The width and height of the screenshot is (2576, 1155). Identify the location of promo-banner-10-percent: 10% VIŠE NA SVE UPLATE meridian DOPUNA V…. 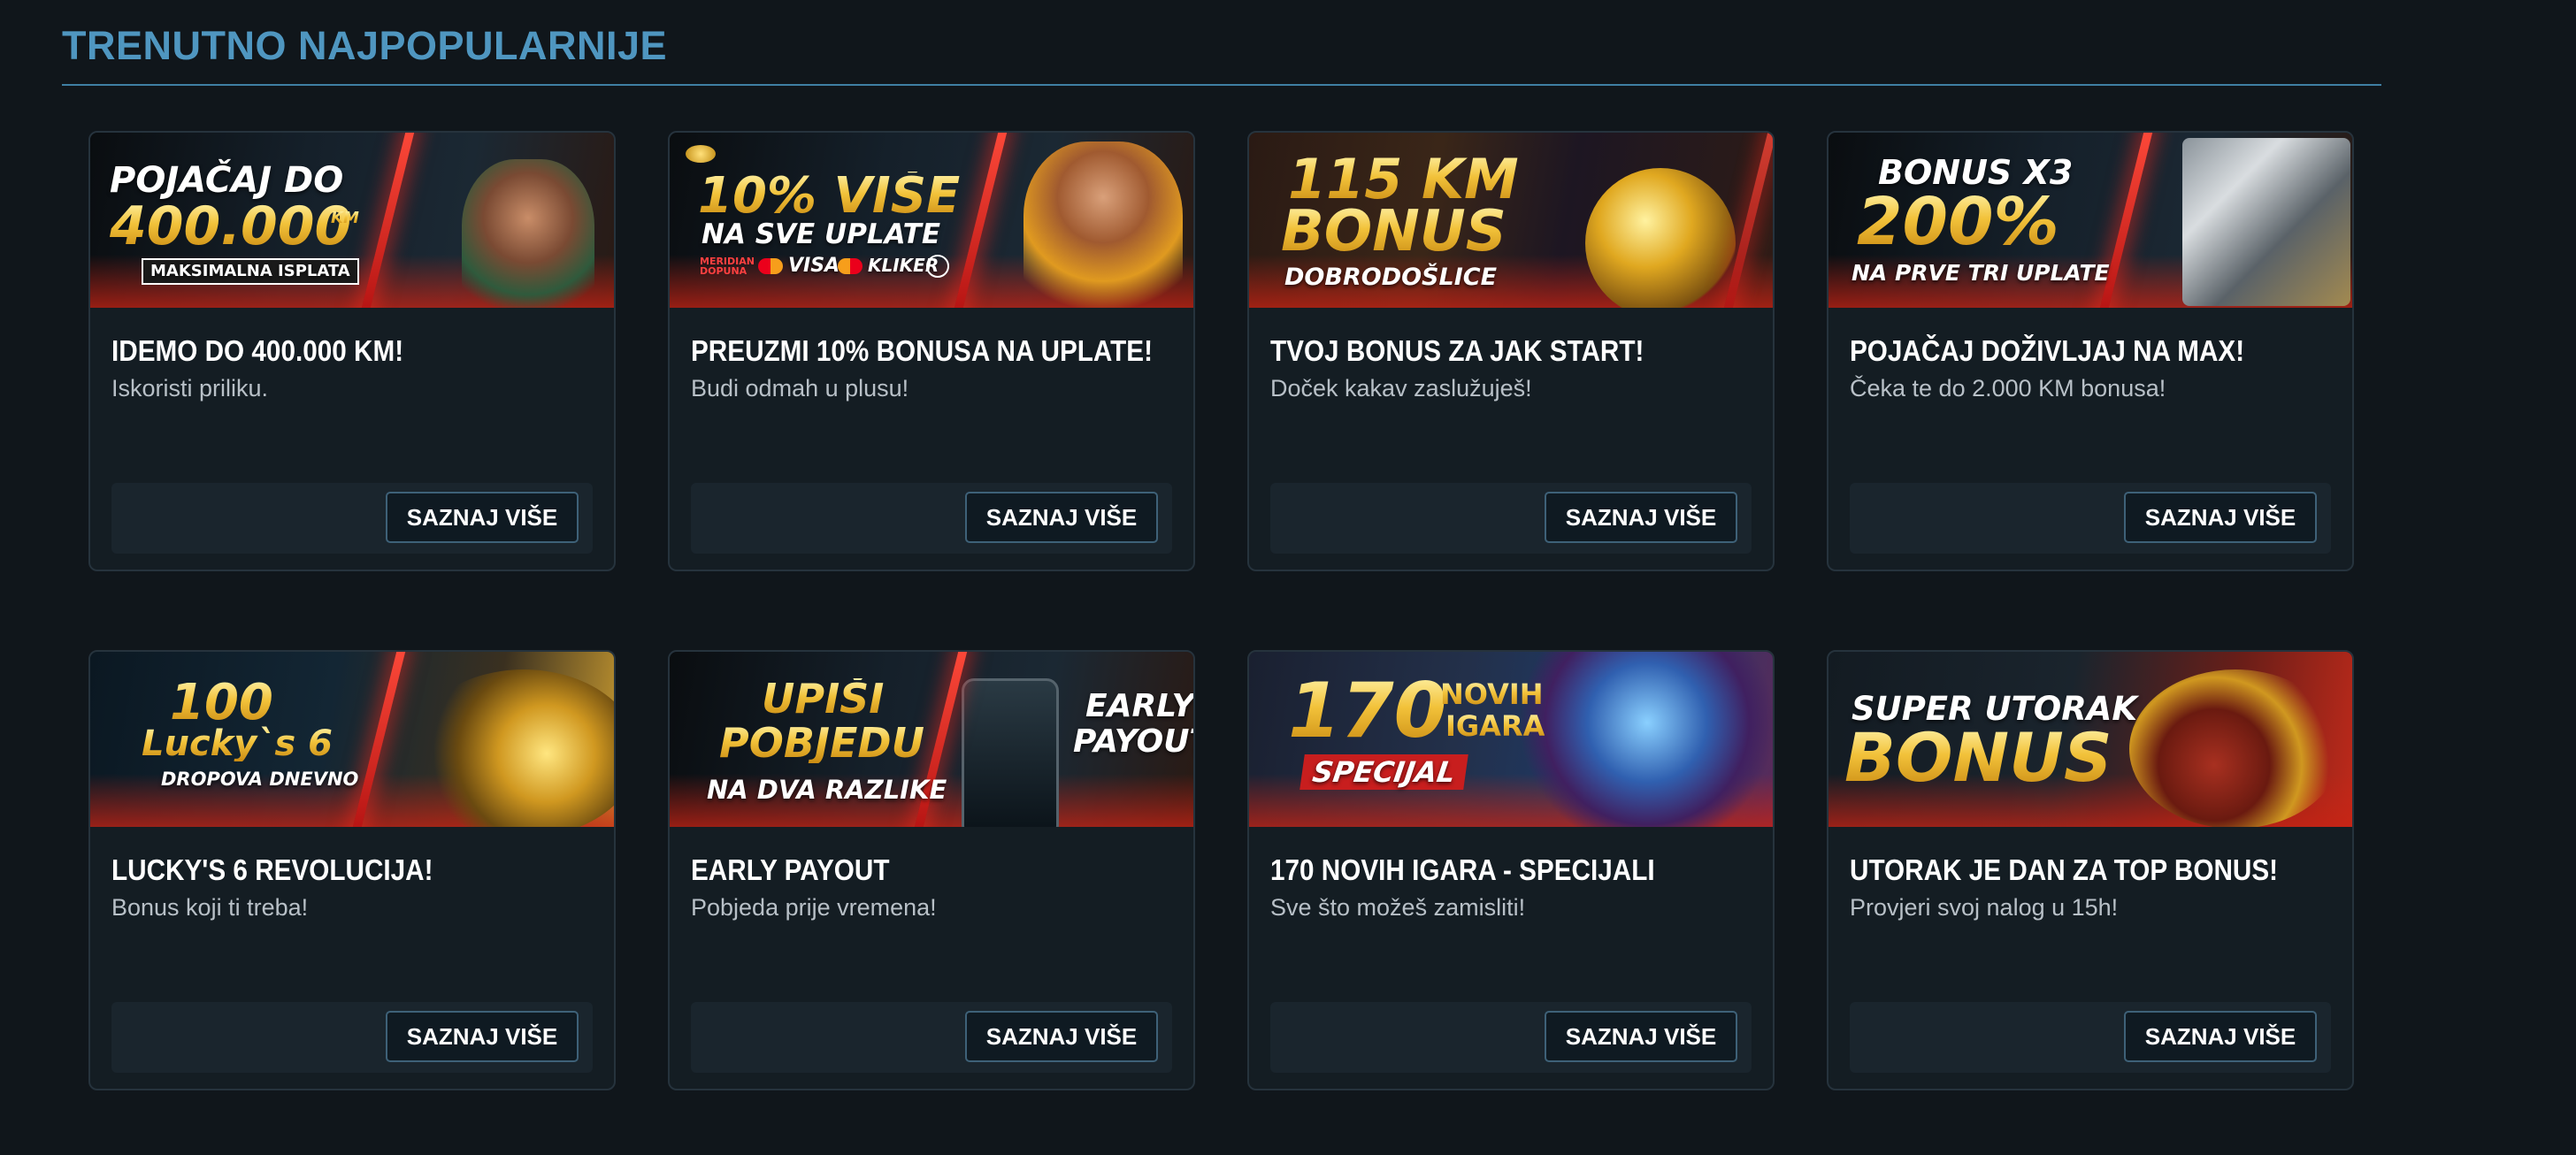
(931, 221).